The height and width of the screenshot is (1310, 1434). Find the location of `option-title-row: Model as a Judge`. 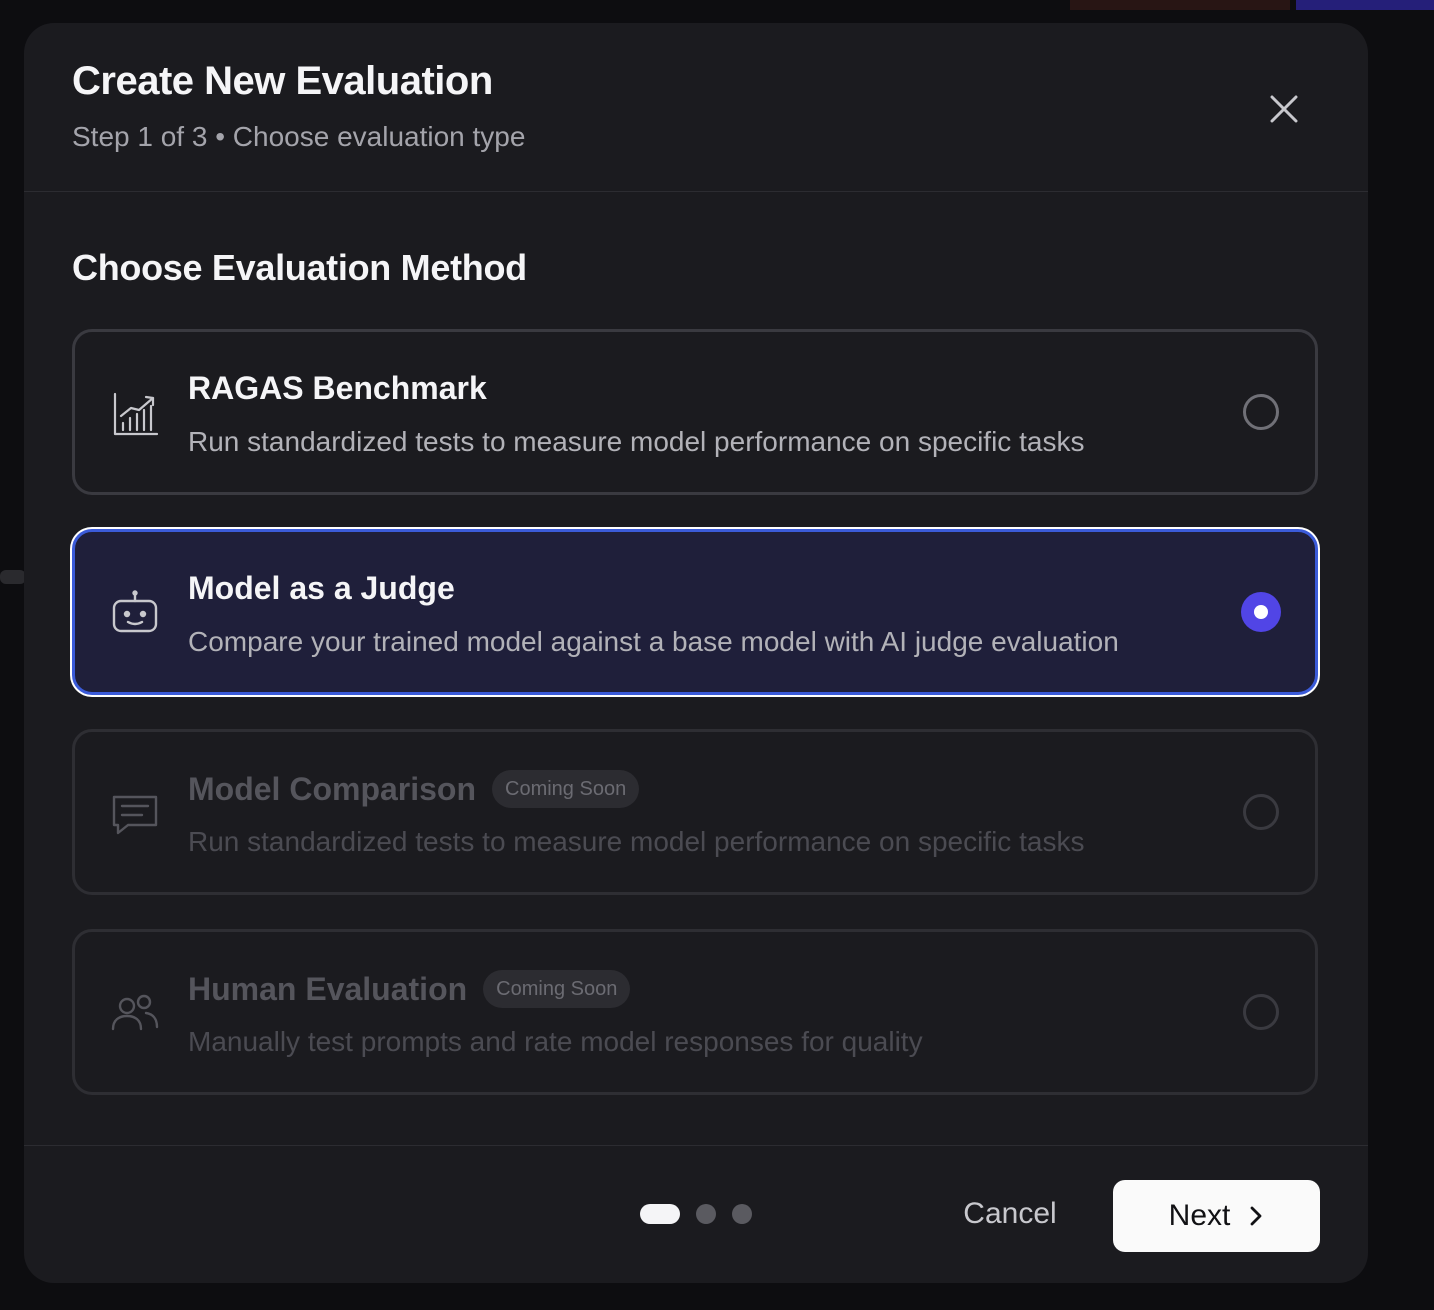

option-title-row: Model as a Judge is located at coordinates (321, 588).